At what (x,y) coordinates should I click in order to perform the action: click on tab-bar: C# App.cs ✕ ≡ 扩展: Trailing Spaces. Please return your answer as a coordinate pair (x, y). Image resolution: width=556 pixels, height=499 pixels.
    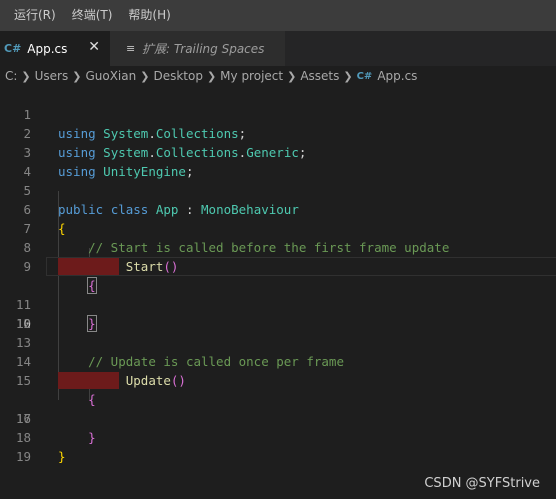
    Looking at the image, I should click on (278, 48).